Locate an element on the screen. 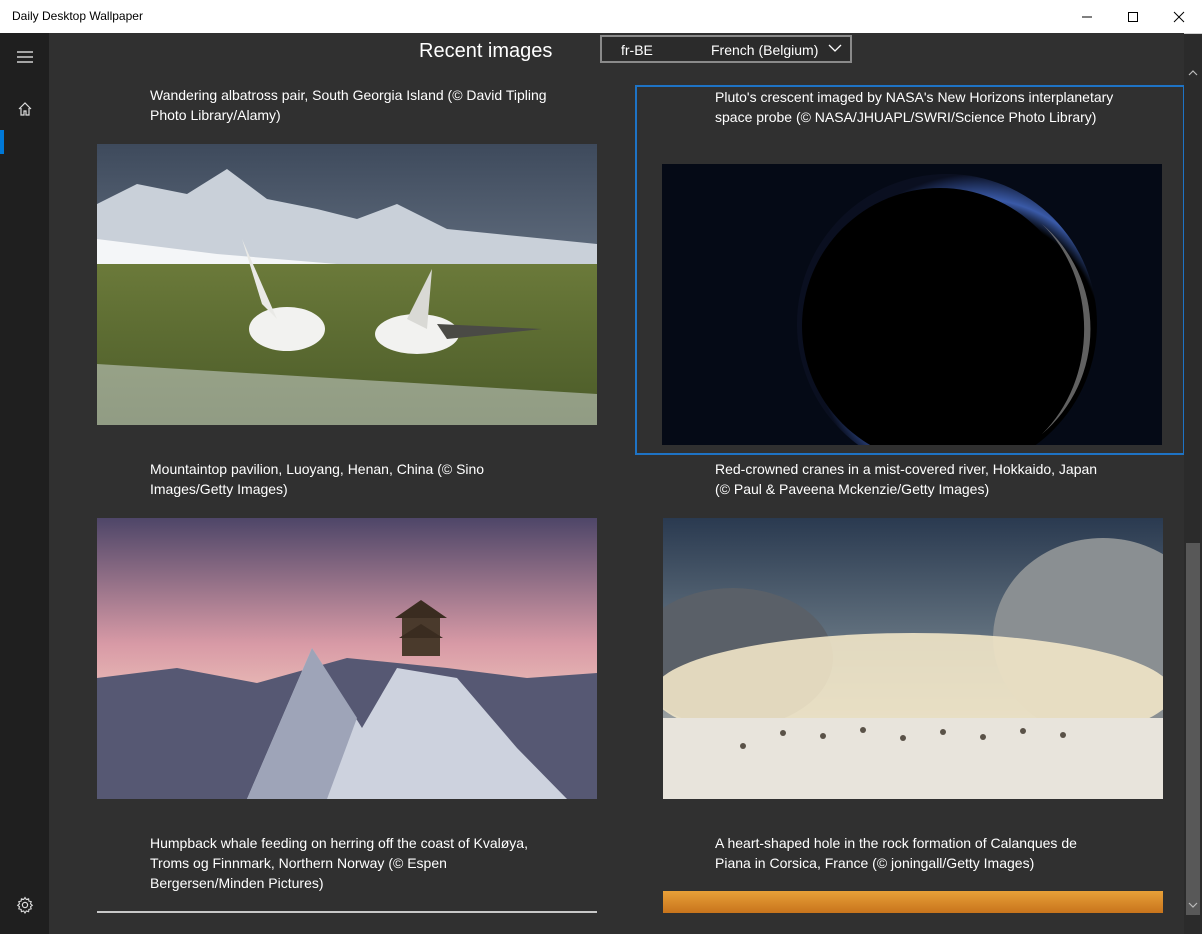 Image resolution: width=1202 pixels, height=934 pixels. minimize-icon is located at coordinates (1087, 16).